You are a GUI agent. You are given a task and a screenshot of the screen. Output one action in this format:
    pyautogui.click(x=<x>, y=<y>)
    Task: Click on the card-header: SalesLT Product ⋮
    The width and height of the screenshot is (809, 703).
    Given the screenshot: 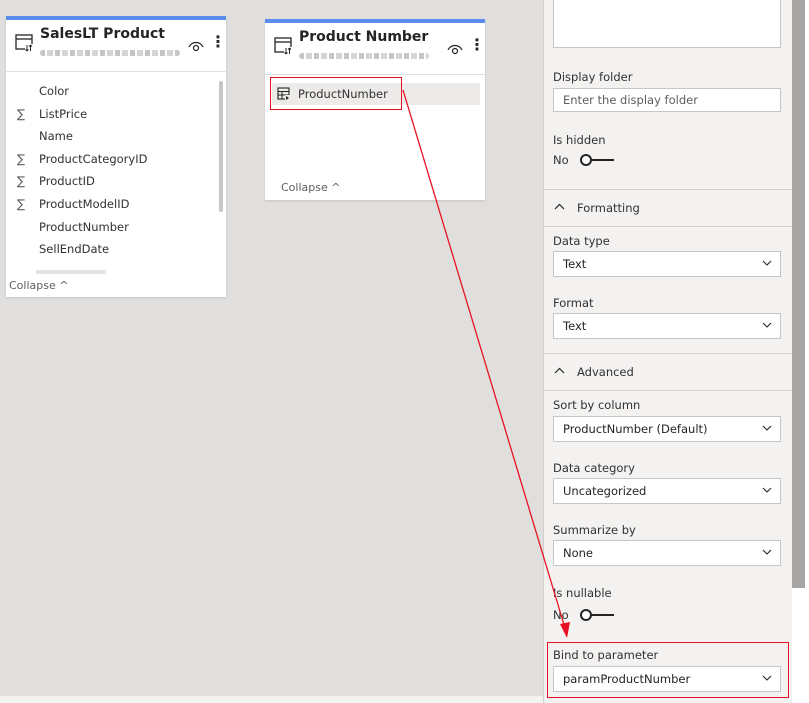 What is the action you would take?
    pyautogui.click(x=116, y=46)
    